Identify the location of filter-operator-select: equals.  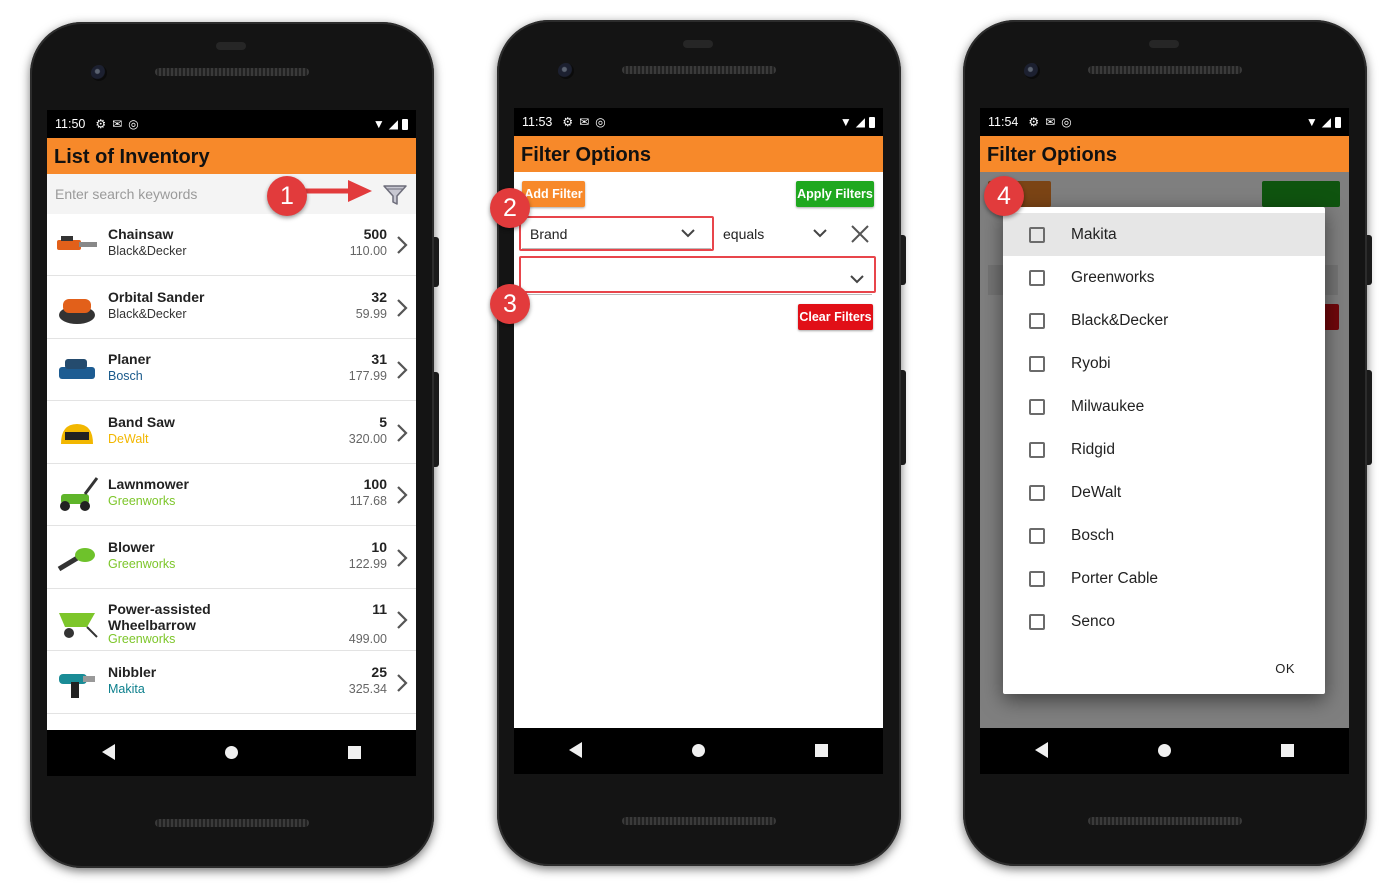
(777, 234).